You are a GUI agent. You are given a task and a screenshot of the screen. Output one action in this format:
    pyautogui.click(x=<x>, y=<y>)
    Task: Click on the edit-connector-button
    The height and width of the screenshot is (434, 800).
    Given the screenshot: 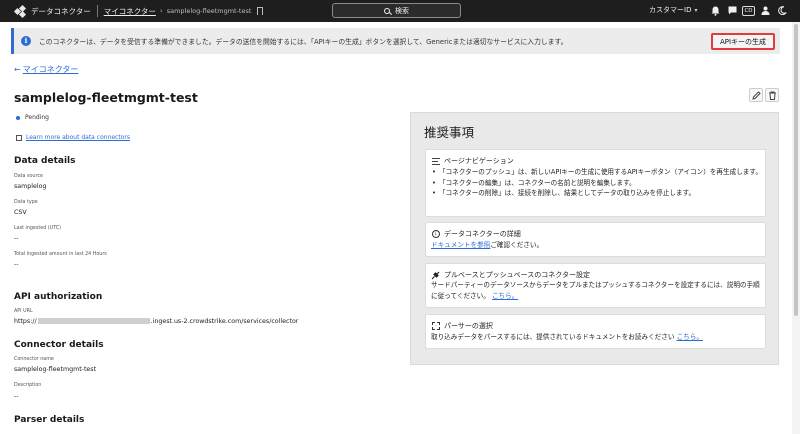 What is the action you would take?
    pyautogui.click(x=756, y=95)
    